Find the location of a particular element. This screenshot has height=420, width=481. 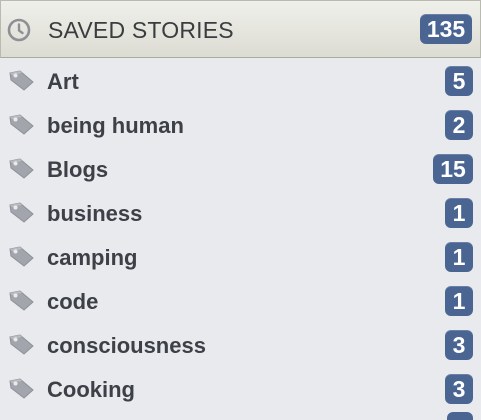

tag-count-badge: 2 is located at coordinates (459, 125).